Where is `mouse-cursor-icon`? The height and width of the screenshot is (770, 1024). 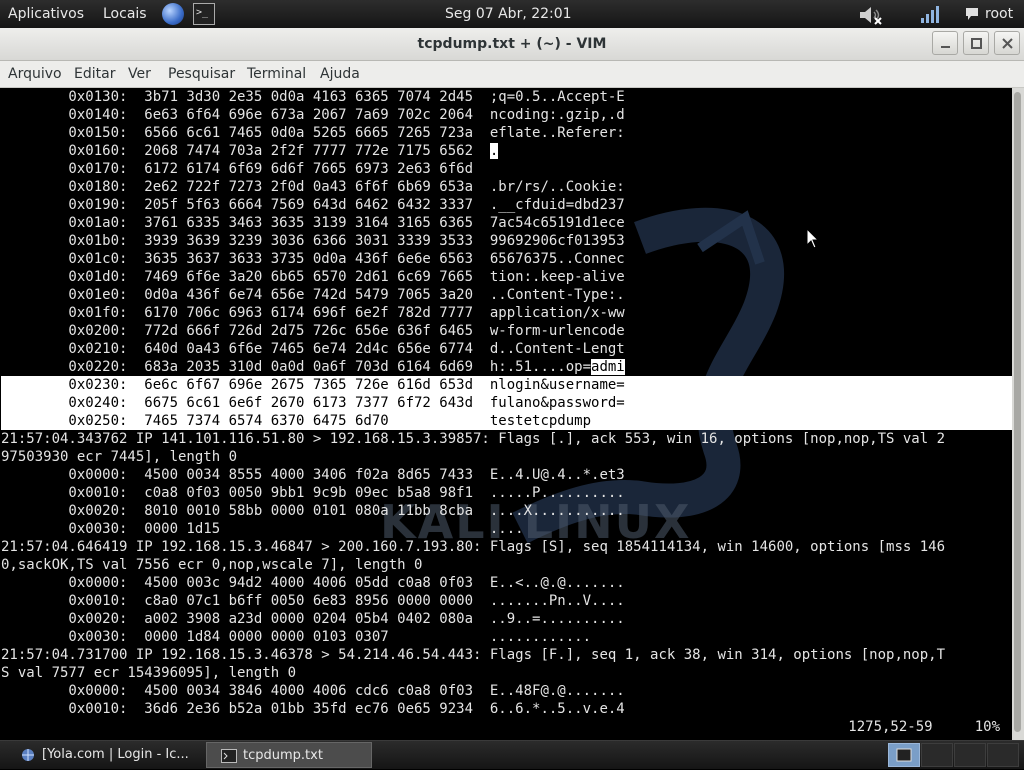
mouse-cursor-icon is located at coordinates (813, 238).